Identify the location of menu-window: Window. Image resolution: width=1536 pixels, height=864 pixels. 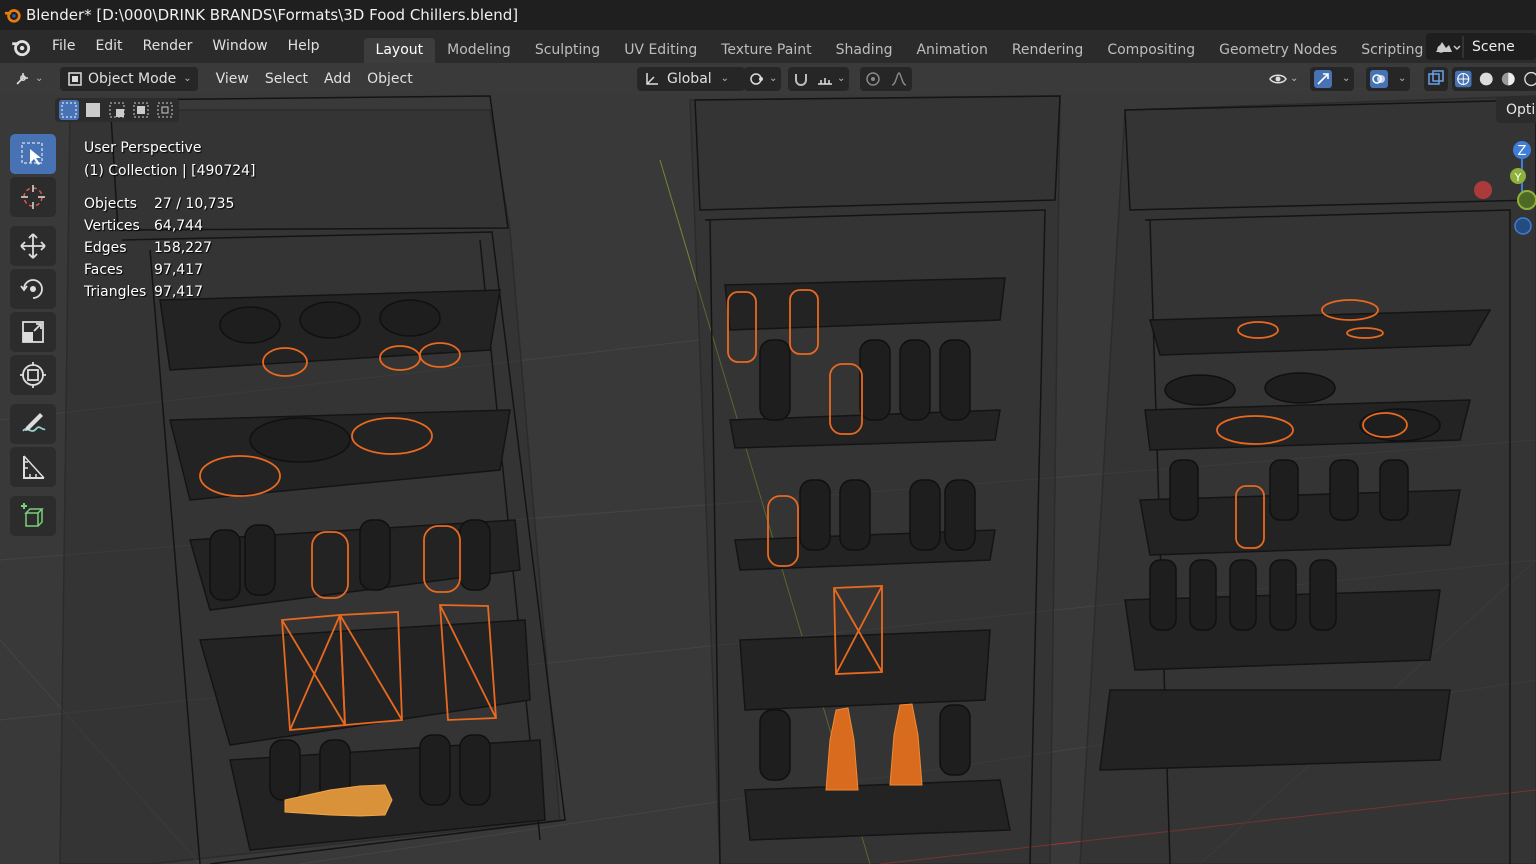
(239, 46).